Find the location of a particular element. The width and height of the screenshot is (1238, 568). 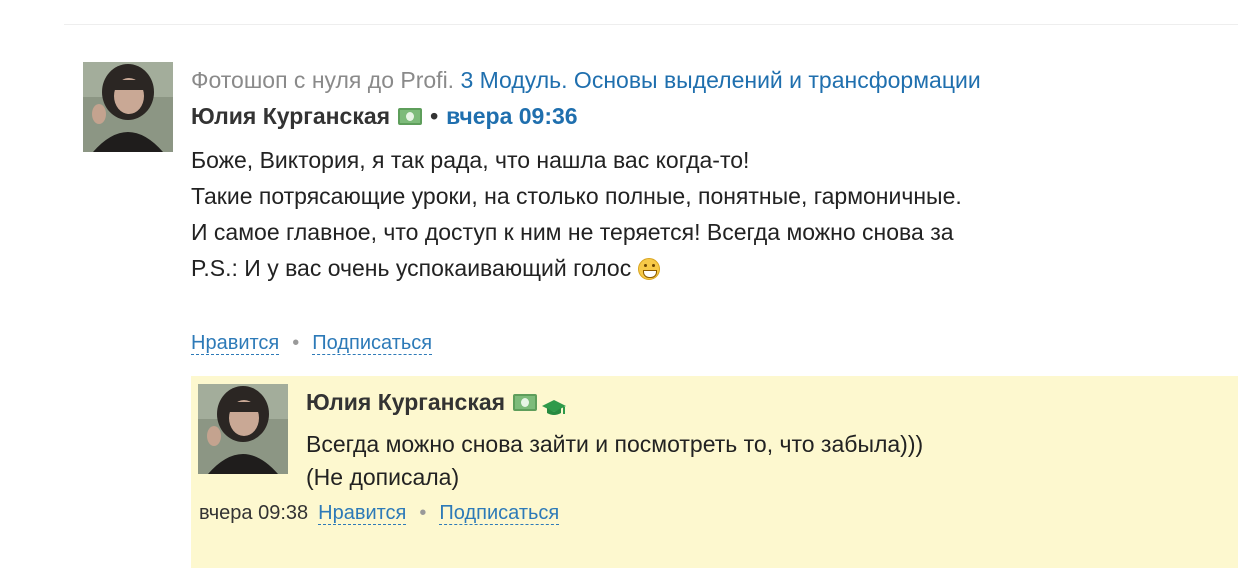

reply-author-name: Юлия Курганская is located at coordinates (405, 402).